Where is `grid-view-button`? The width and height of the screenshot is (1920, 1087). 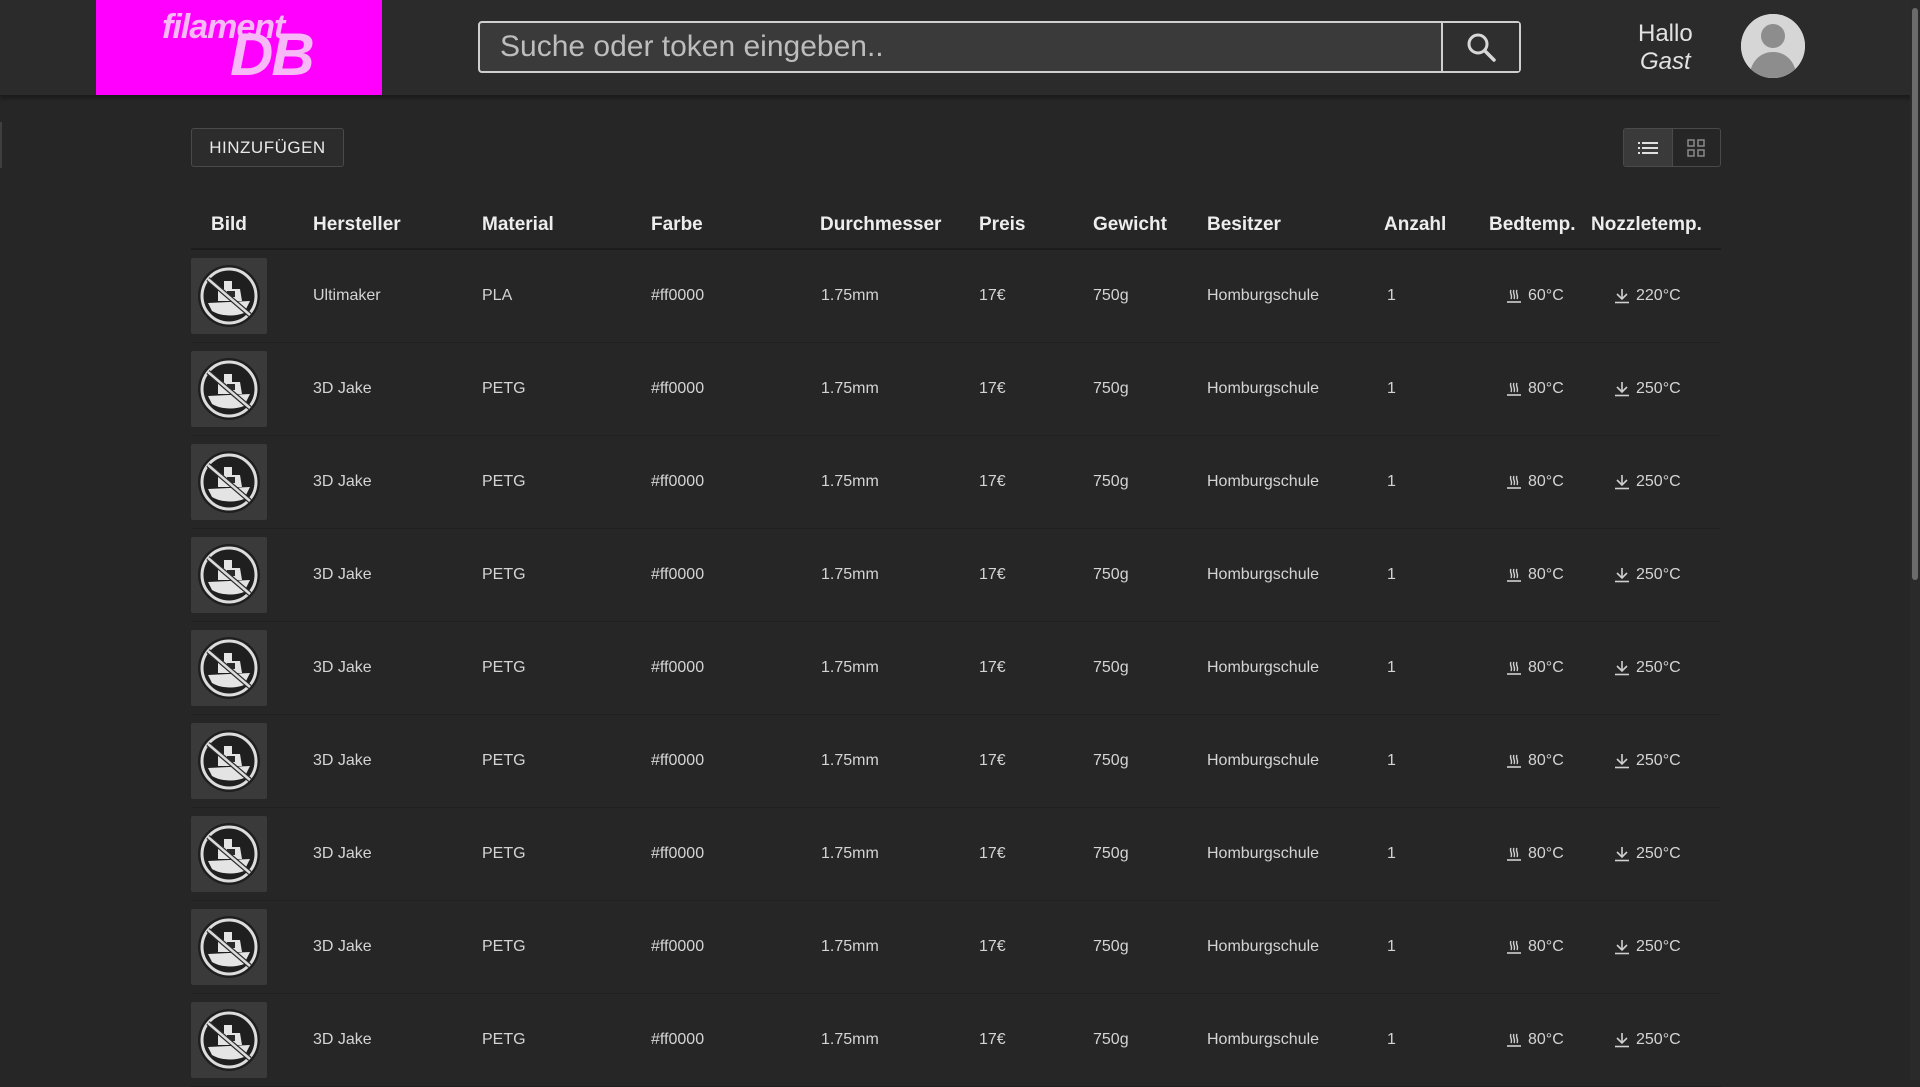 grid-view-button is located at coordinates (1697, 147).